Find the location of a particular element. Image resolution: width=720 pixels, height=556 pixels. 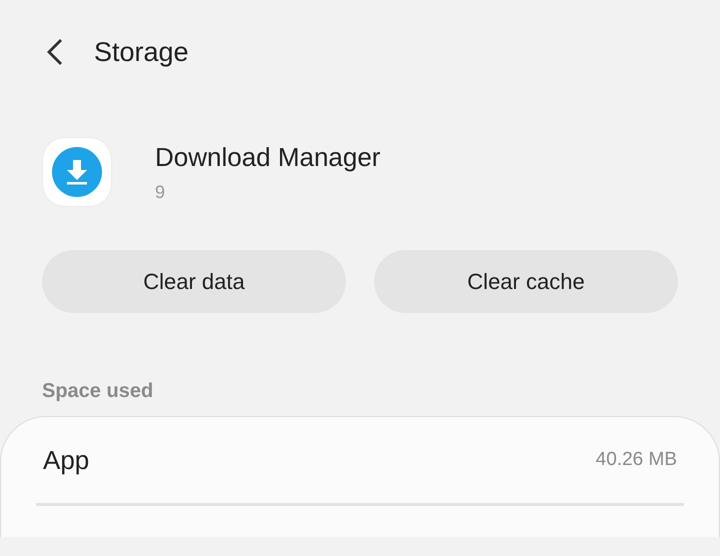

row-value: 40.26 MB is located at coordinates (636, 460).